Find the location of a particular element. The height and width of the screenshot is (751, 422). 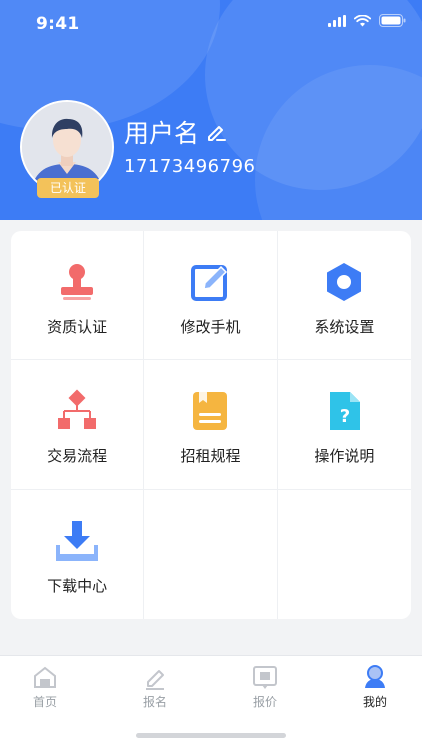

tab-home: 首页 is located at coordinates (45, 687).